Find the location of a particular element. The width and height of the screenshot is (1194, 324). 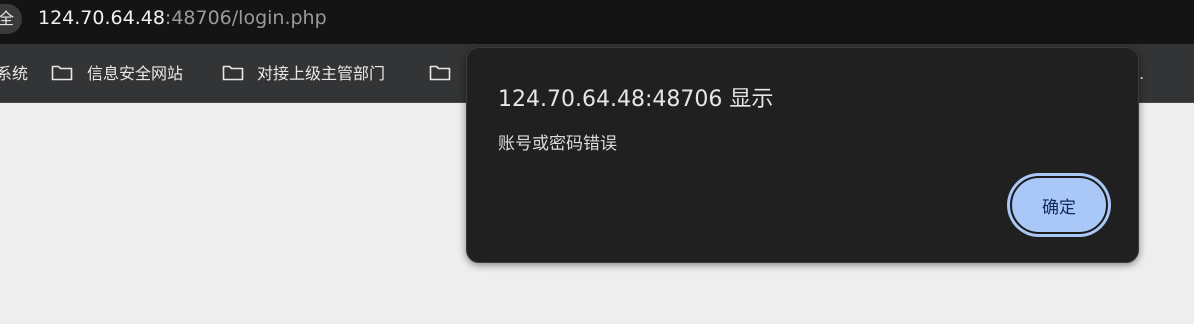

url-field: 124.70.64.48:48706/login.php is located at coordinates (182, 18).